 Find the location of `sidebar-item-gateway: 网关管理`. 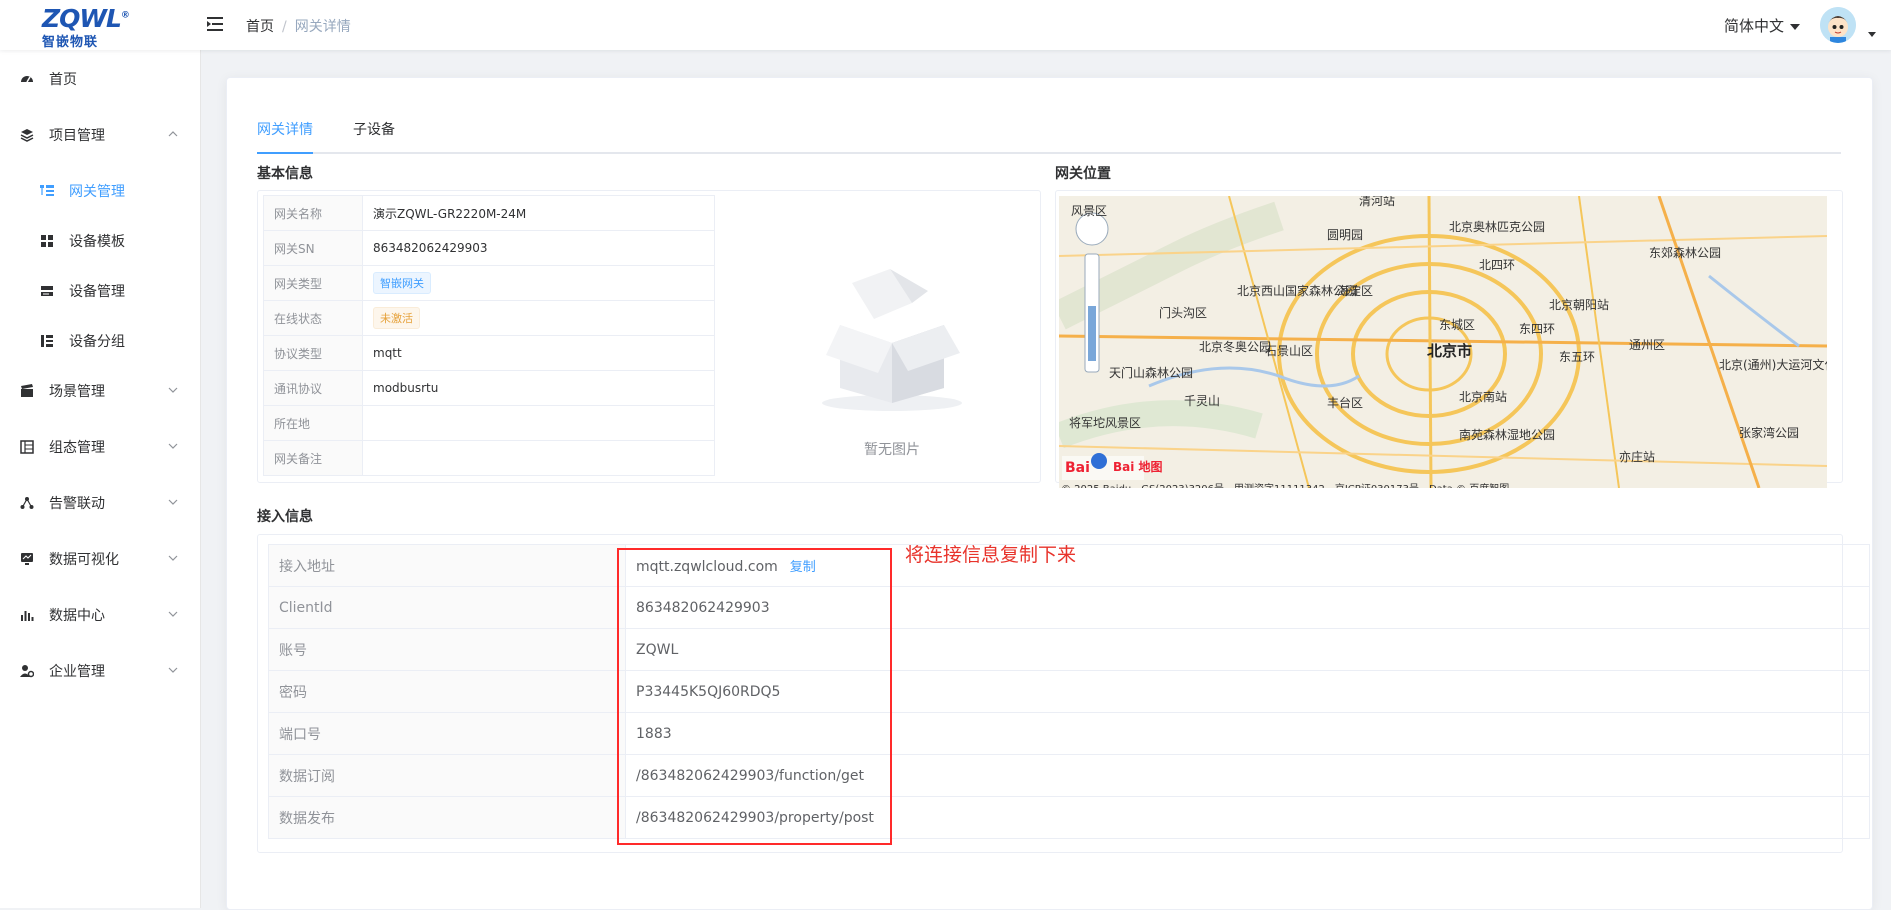

sidebar-item-gateway: 网关管理 is located at coordinates (100, 191).